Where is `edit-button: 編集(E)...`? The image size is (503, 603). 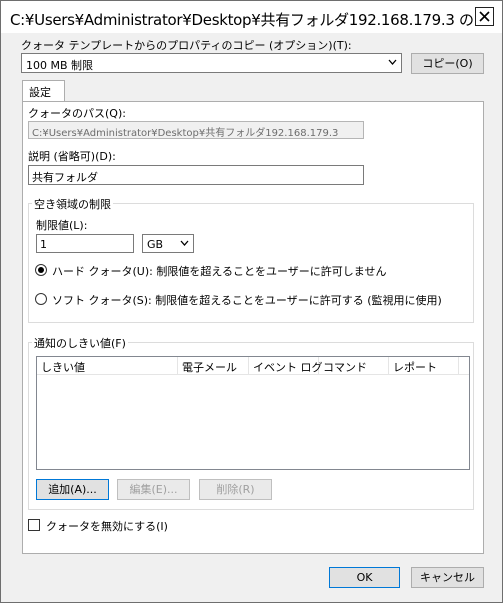 edit-button: 編集(E)... is located at coordinates (153, 489).